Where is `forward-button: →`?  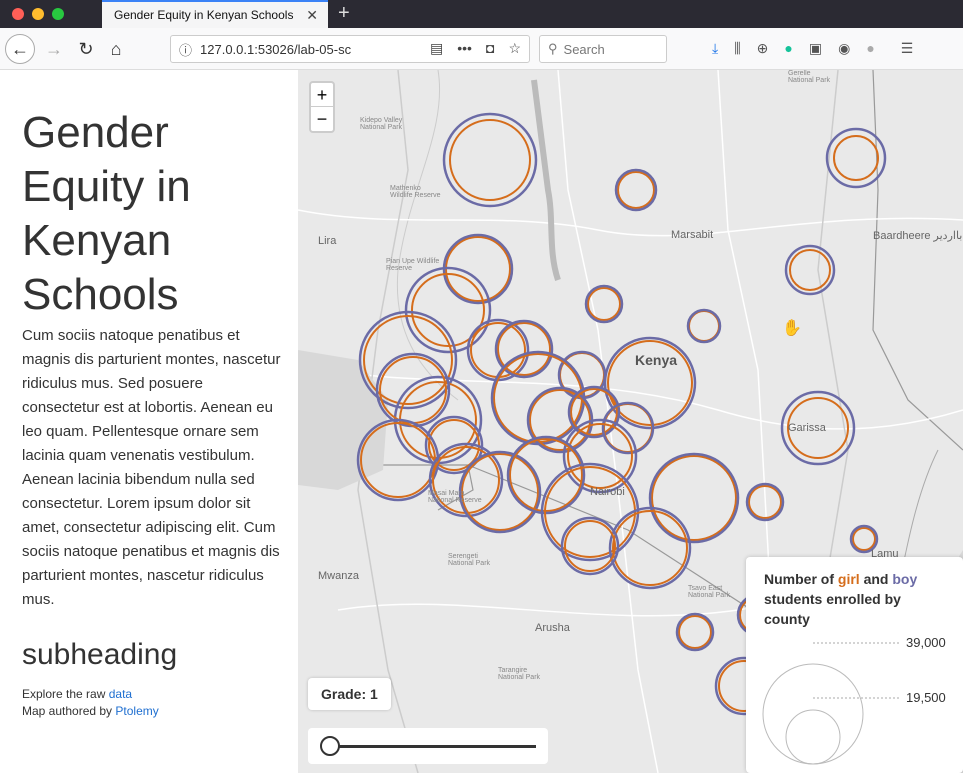
forward-button: → is located at coordinates (54, 49).